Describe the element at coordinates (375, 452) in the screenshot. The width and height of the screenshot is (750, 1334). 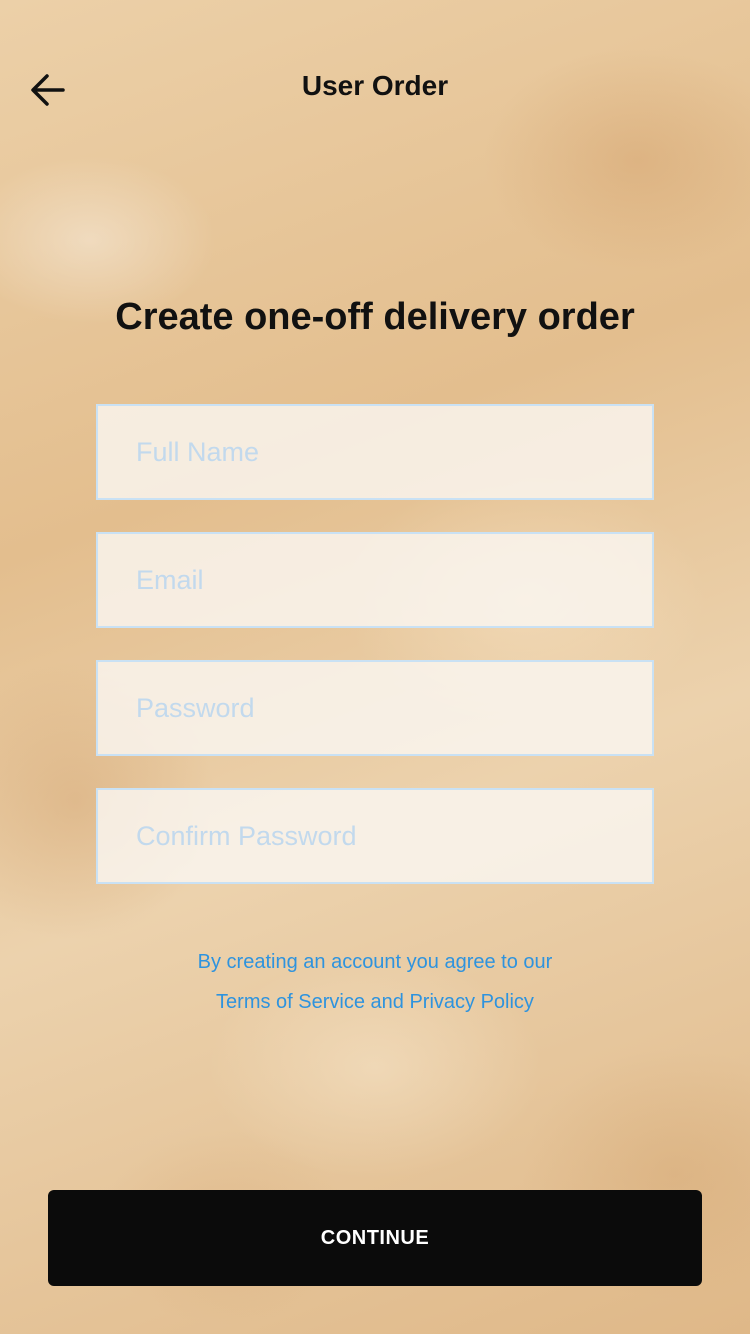
I see `full-name-field` at that location.